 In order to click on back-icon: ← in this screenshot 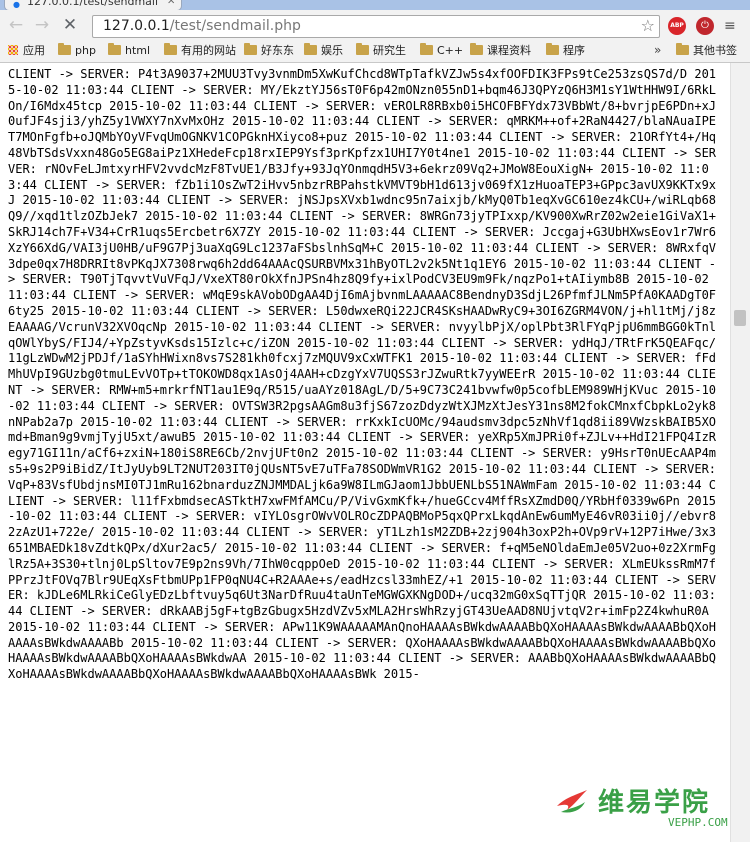, I will do `click(16, 25)`.